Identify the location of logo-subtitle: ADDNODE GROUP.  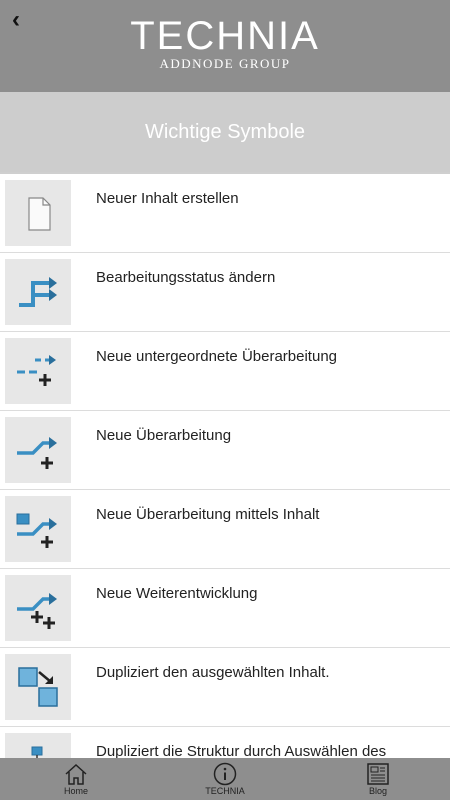
(225, 63).